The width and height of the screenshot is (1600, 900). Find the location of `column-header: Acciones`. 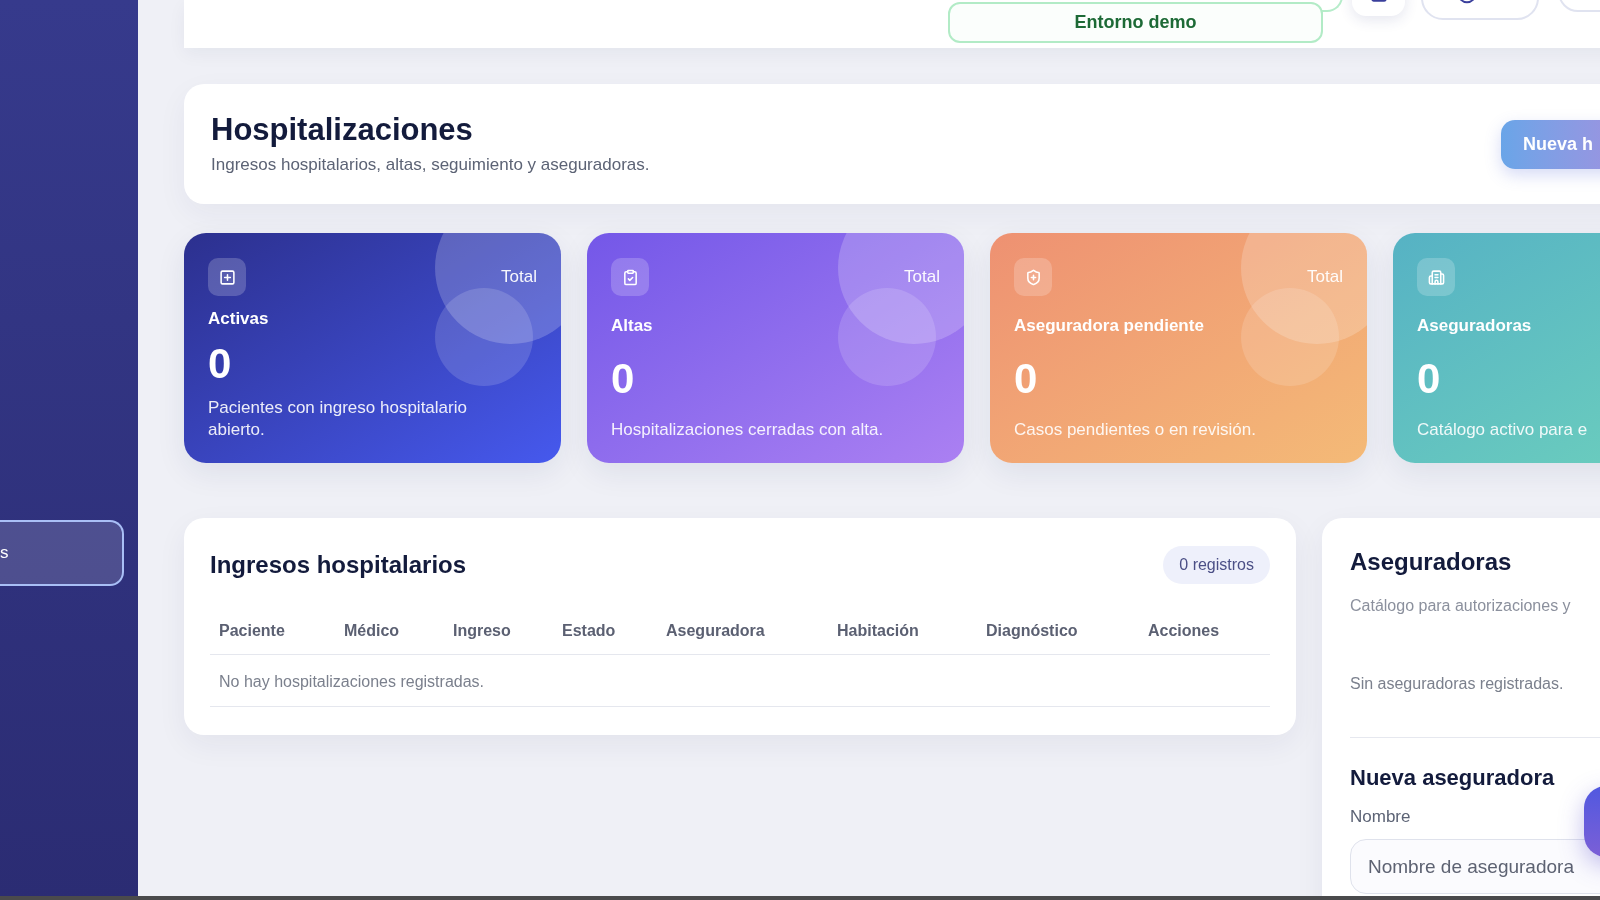

column-header: Acciones is located at coordinates (1184, 630).